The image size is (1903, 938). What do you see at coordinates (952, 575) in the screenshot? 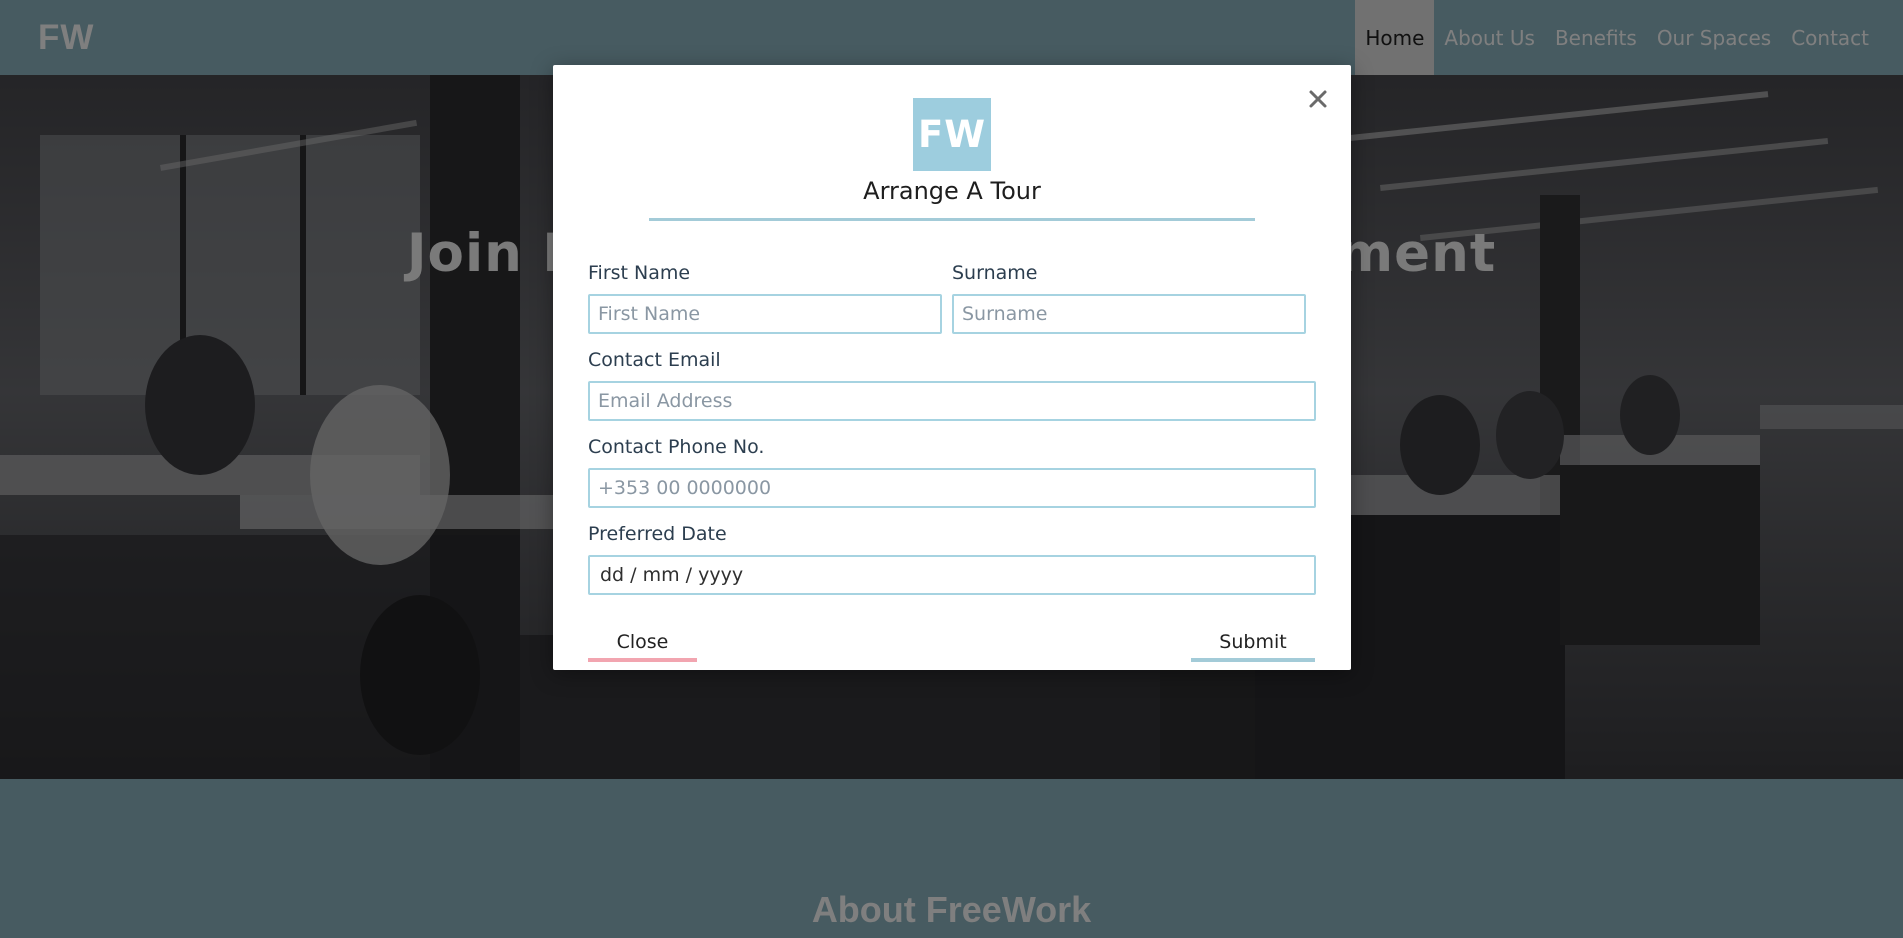
I see `preferred-date-input: dd / mm / yyyy` at bounding box center [952, 575].